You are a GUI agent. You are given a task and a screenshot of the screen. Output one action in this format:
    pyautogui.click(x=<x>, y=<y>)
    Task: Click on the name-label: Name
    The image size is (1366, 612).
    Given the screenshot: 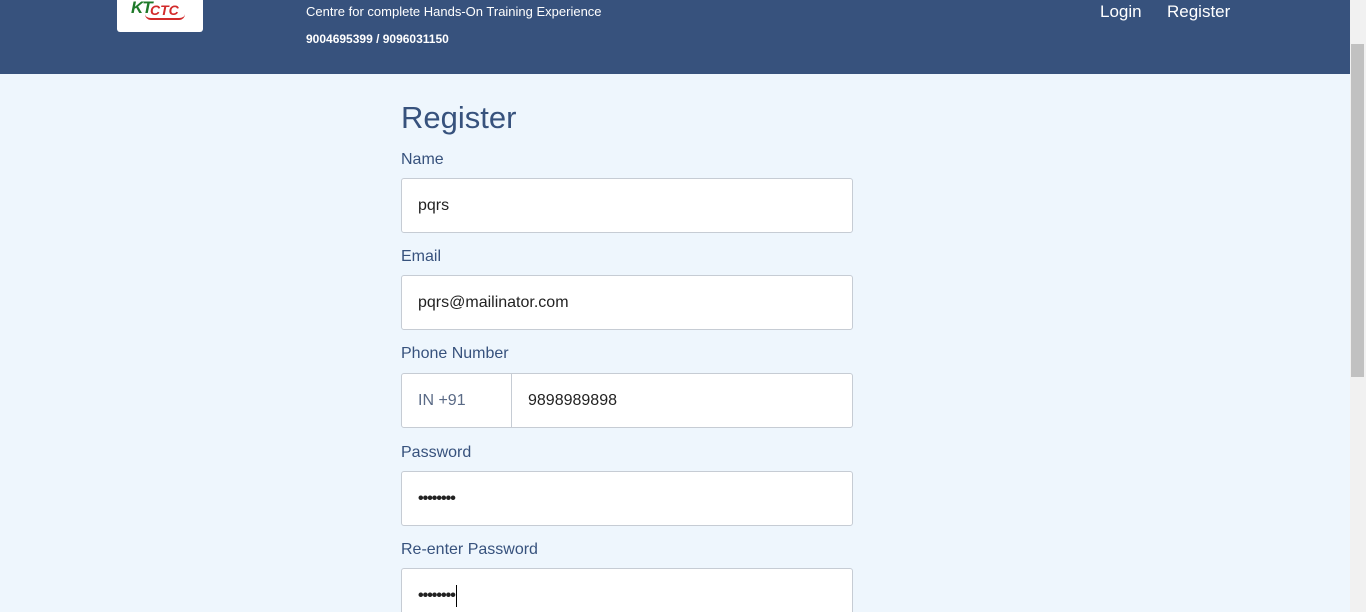 What is the action you would take?
    pyautogui.click(x=422, y=159)
    